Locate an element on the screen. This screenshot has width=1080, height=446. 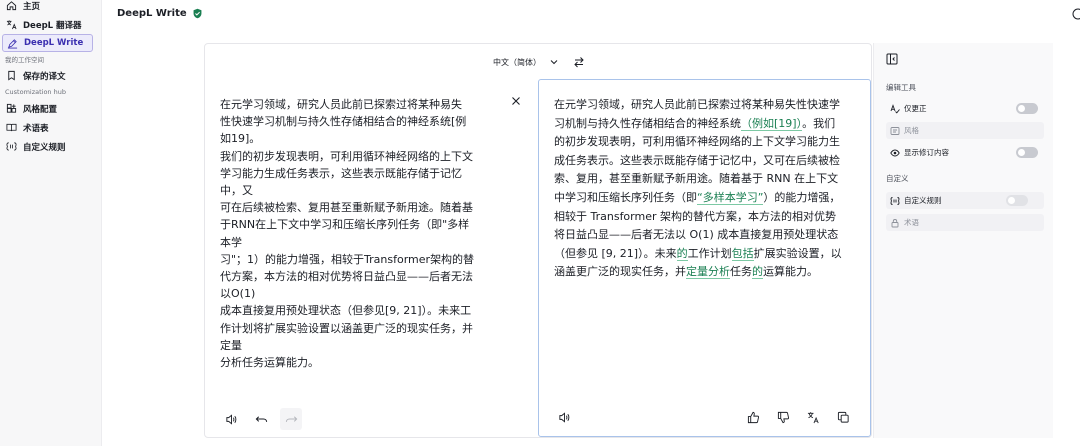
target-toolbar-right is located at coordinates (802, 417).